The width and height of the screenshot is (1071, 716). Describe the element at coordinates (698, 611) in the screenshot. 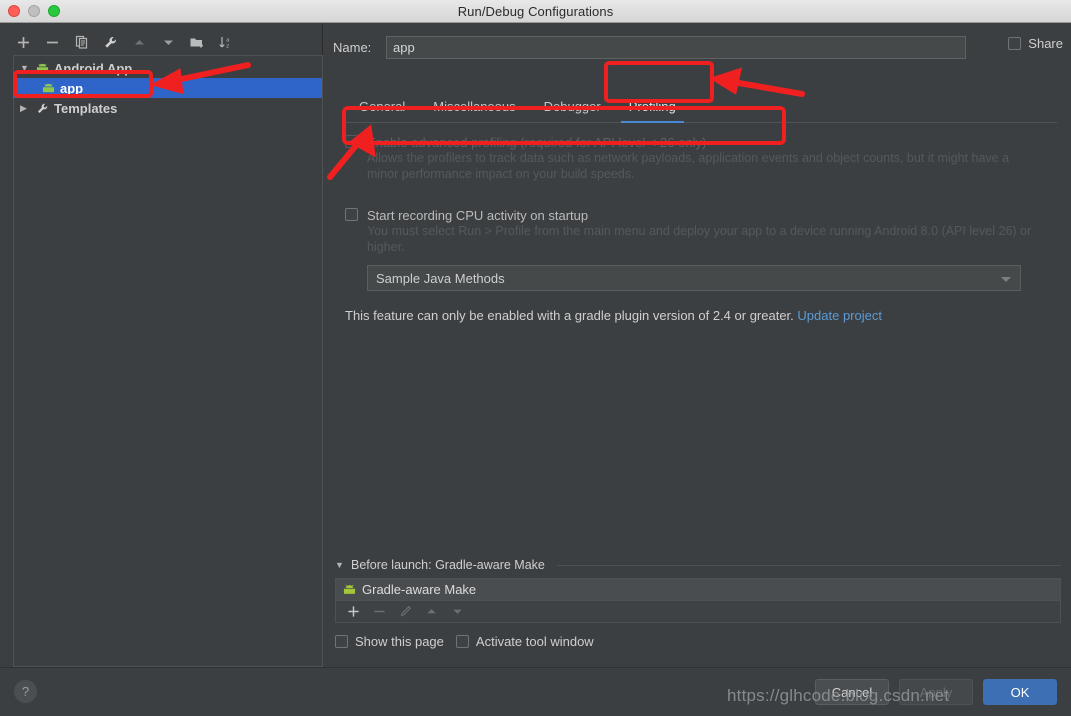

I see `before-launch-toolbar` at that location.